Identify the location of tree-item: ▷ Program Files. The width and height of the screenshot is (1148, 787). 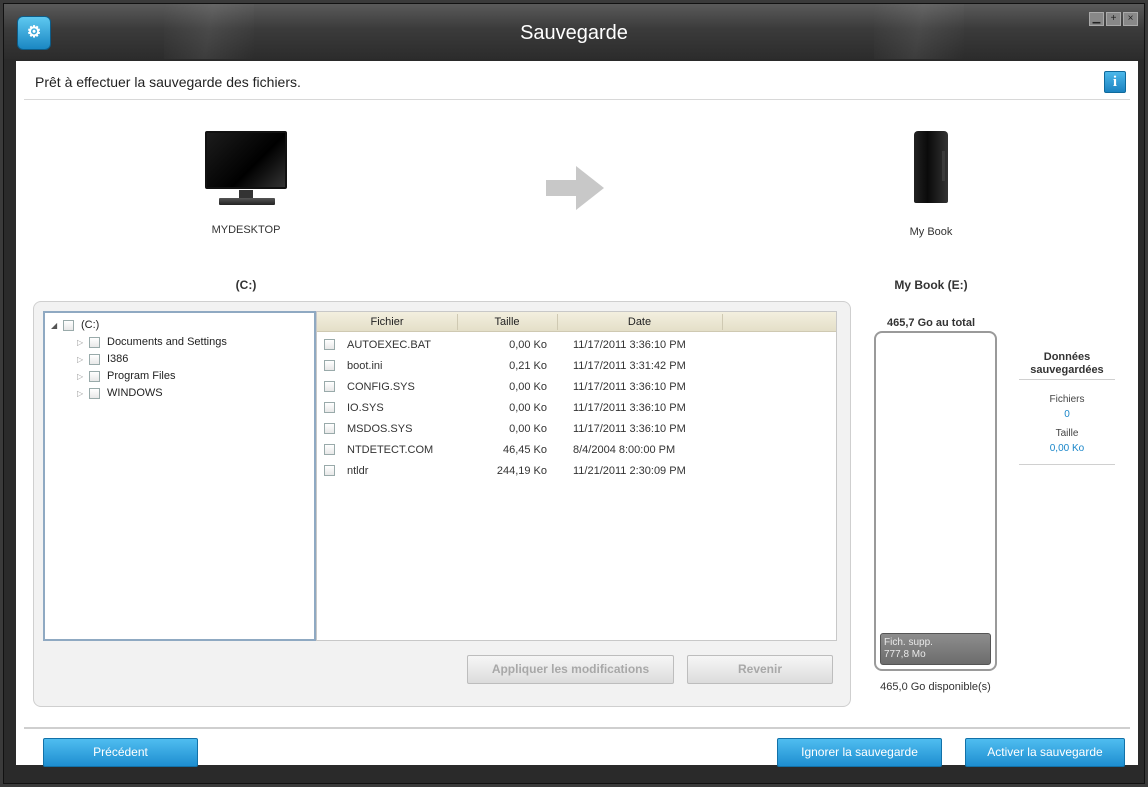
(126, 376).